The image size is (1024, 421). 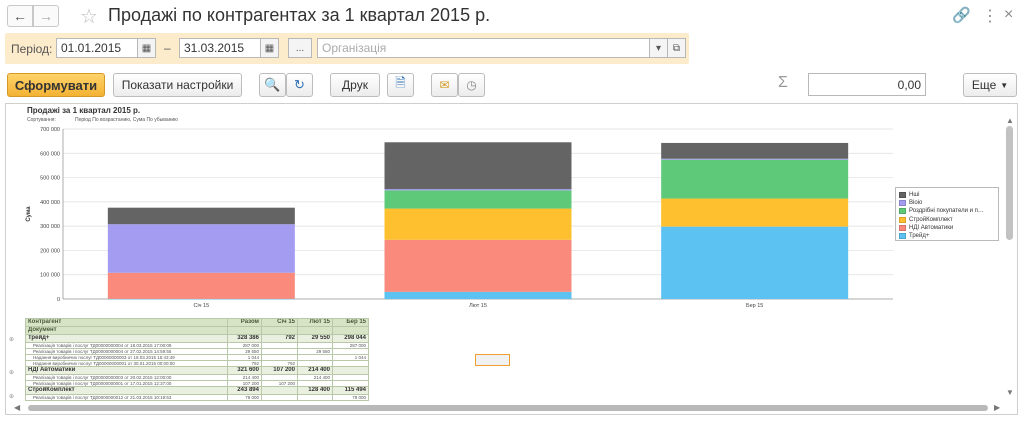 I want to click on table-cell: 214 400, so click(x=315, y=370).